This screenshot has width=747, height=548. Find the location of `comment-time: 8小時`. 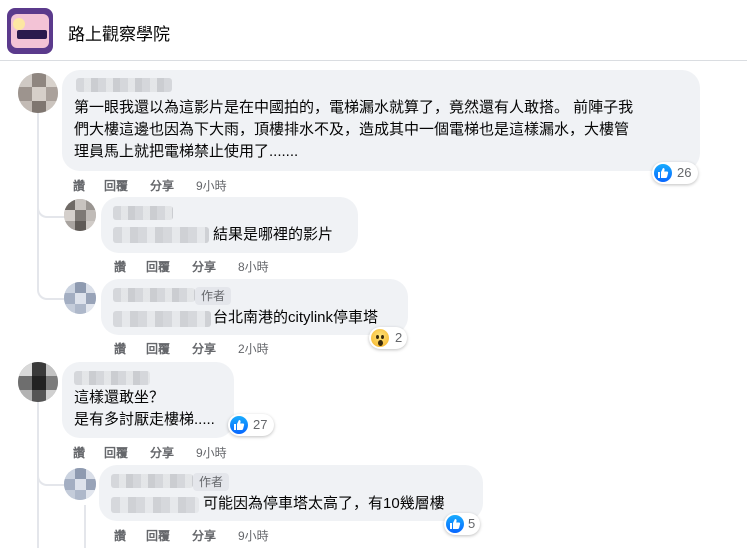

comment-time: 8小時 is located at coordinates (253, 266).